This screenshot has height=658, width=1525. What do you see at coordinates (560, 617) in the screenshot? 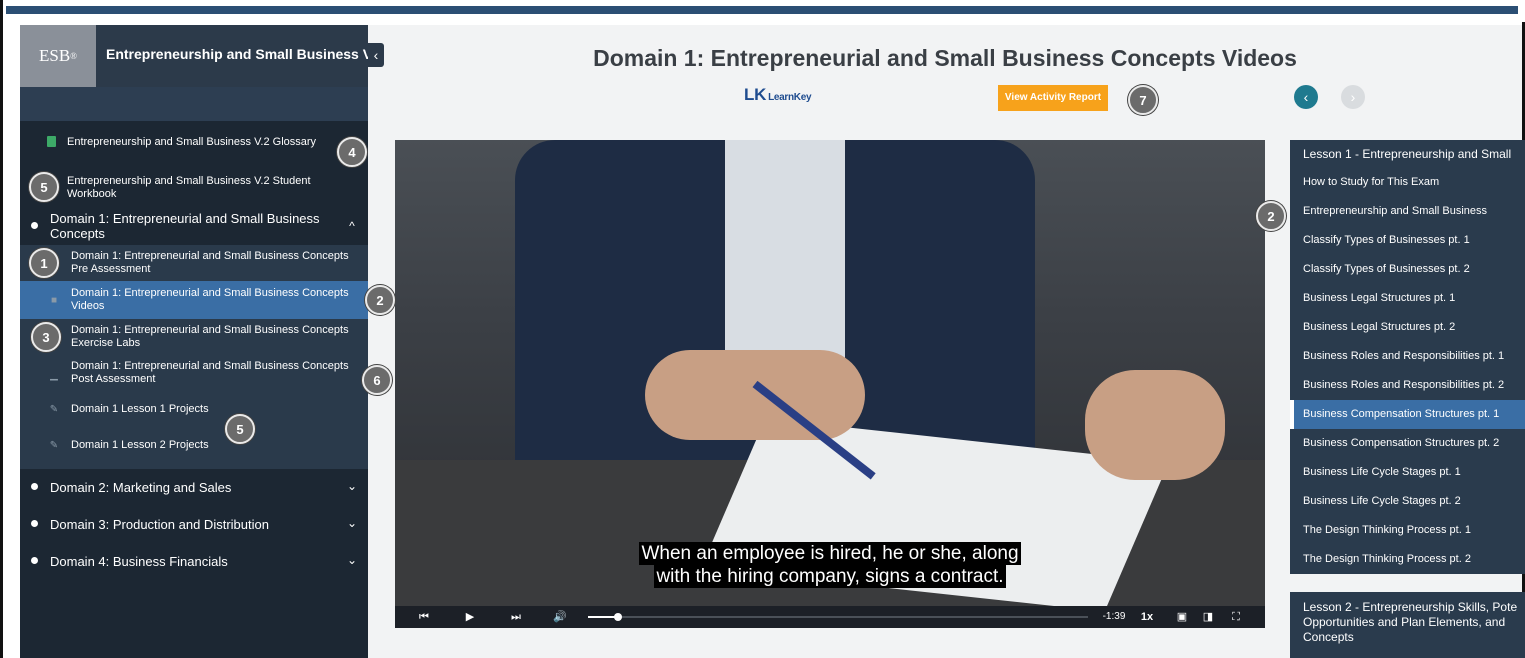
I see `volume-icon: 🔊` at bounding box center [560, 617].